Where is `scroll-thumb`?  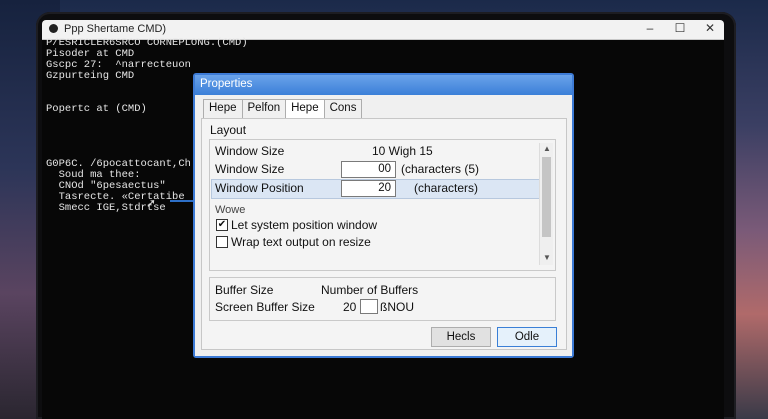 scroll-thumb is located at coordinates (546, 197).